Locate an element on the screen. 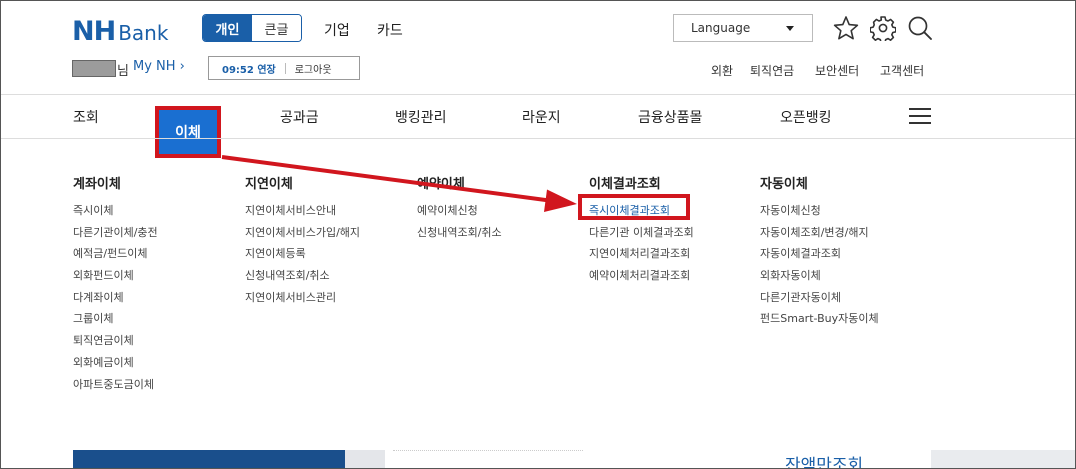 The height and width of the screenshot is (469, 1076). submenu-link: 퇴직연금이체 is located at coordinates (115, 341).